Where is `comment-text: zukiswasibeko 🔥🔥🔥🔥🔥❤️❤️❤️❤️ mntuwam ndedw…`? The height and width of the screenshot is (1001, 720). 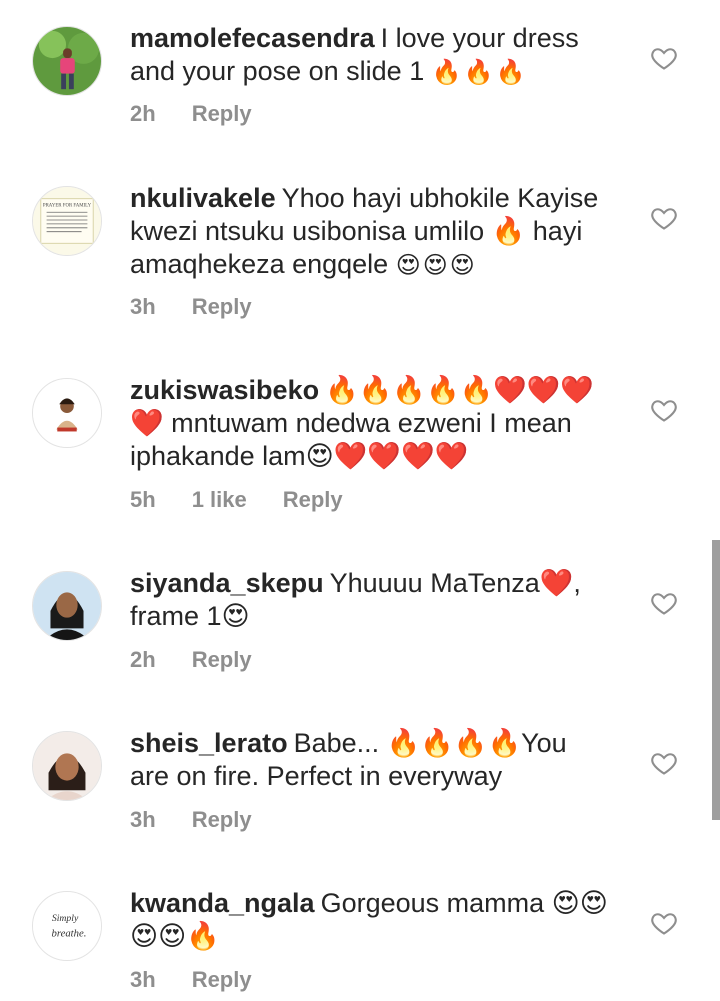 comment-text: zukiswasibeko 🔥🔥🔥🔥🔥❤️❤️❤️❤️ mntuwam ndedw… is located at coordinates (370, 423).